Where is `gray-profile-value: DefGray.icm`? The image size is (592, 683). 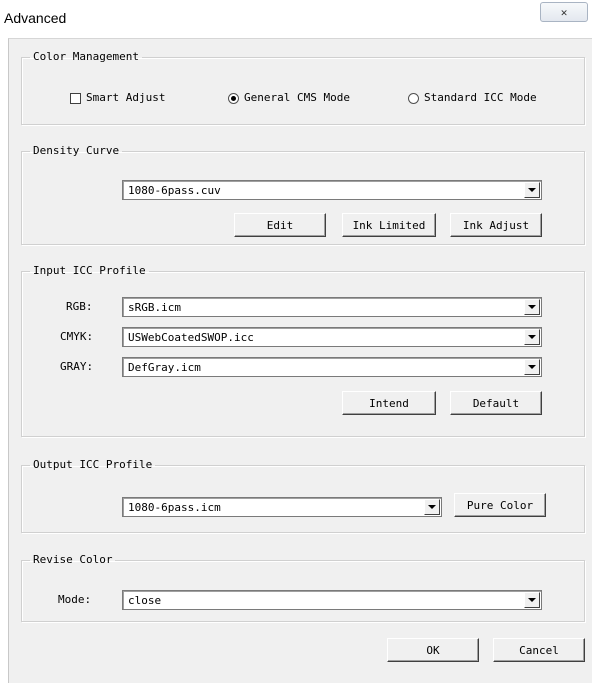
gray-profile-value: DefGray.icm is located at coordinates (164, 367).